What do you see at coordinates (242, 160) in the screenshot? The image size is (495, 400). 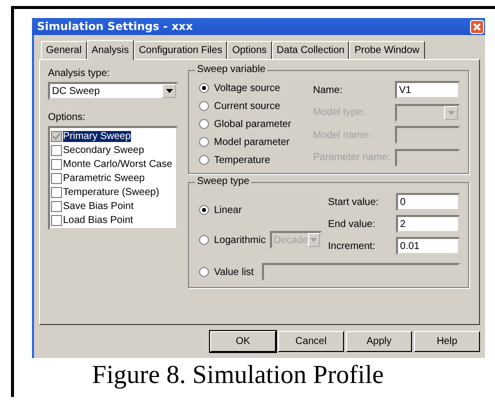 I see `radio-label: Temperature` at bounding box center [242, 160].